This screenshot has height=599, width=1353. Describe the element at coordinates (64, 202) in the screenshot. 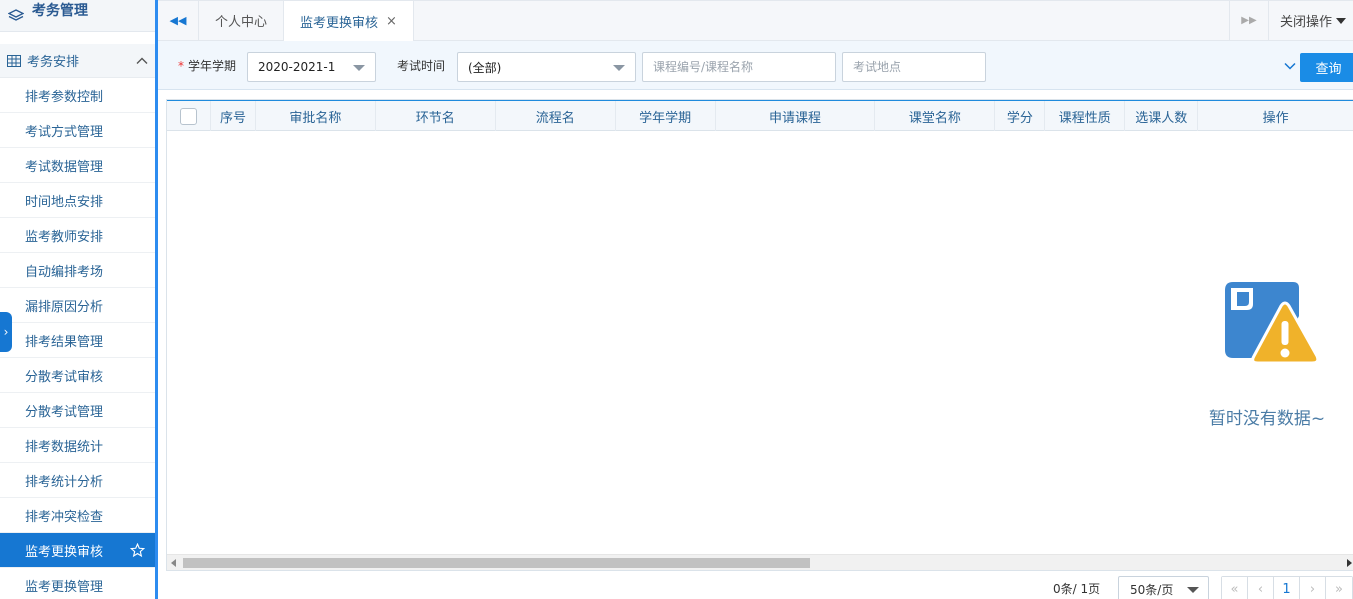

I see `sidebar-item-label: 时间地点安排` at that location.